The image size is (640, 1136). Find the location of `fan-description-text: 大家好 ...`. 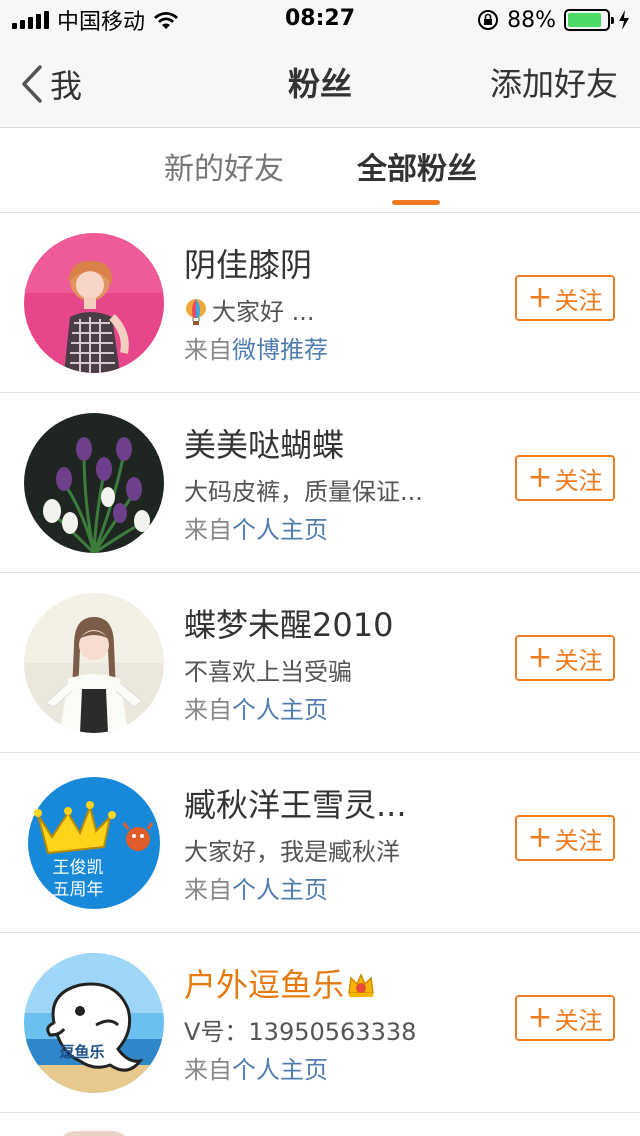

fan-description-text: 大家好 ... is located at coordinates (263, 312).